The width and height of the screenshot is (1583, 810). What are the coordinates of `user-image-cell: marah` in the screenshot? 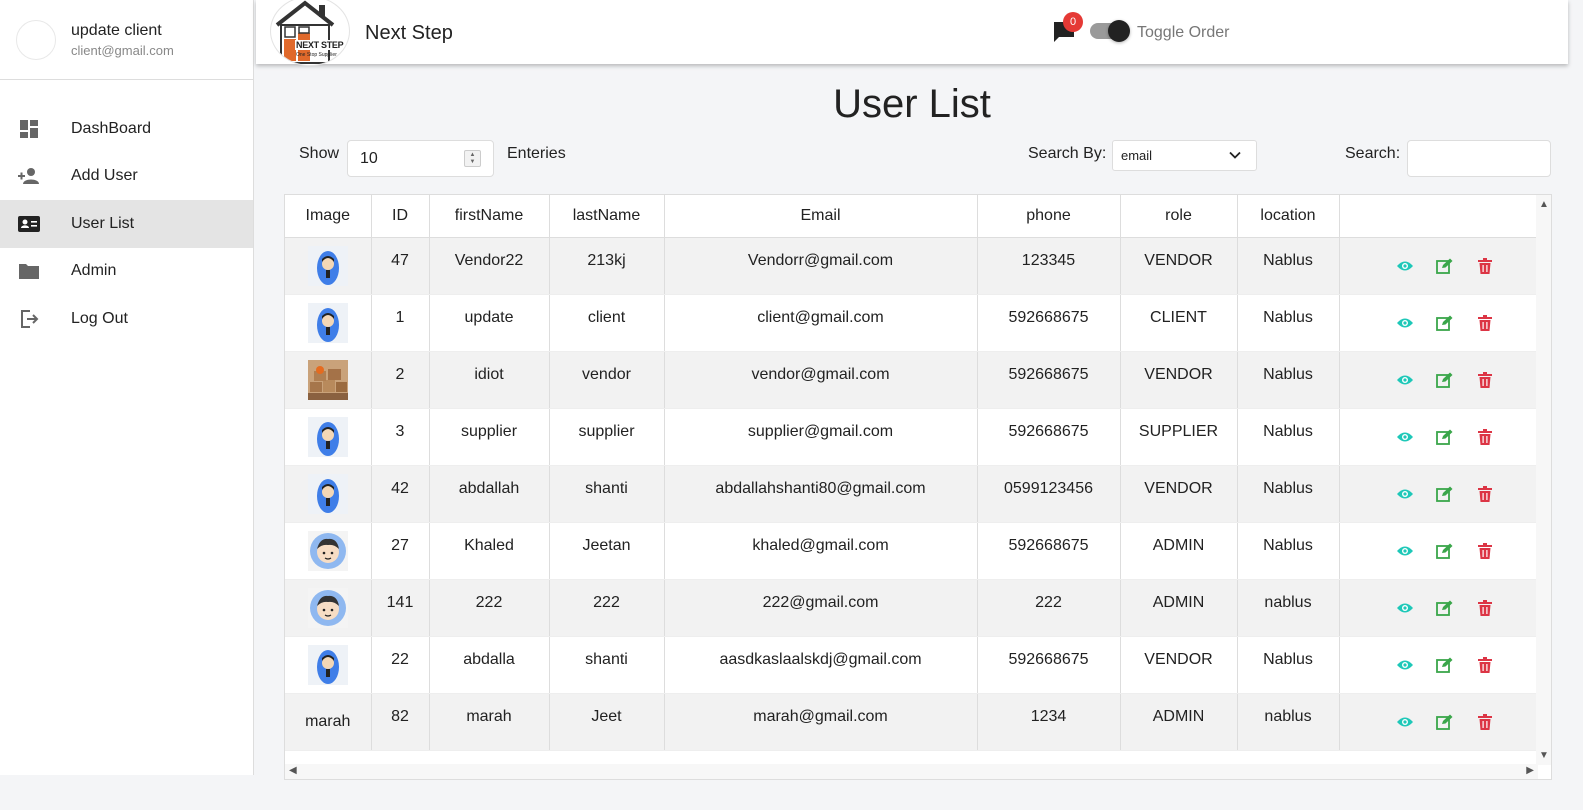 It's located at (328, 722).